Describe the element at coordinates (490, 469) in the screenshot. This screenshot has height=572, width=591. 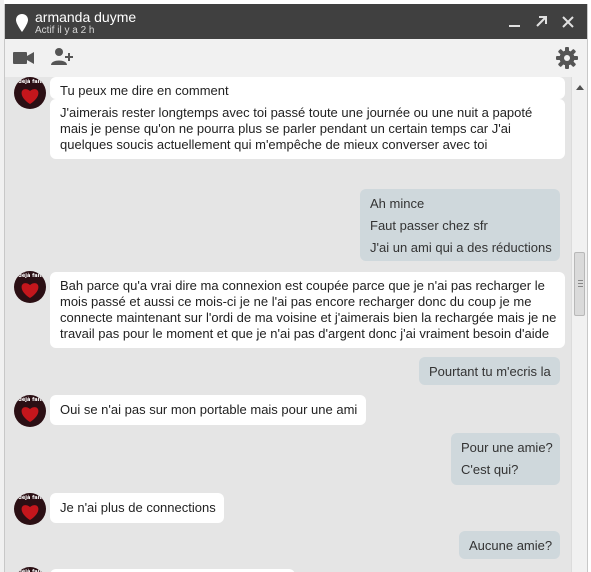
I see `message-text: C'est qui?` at that location.